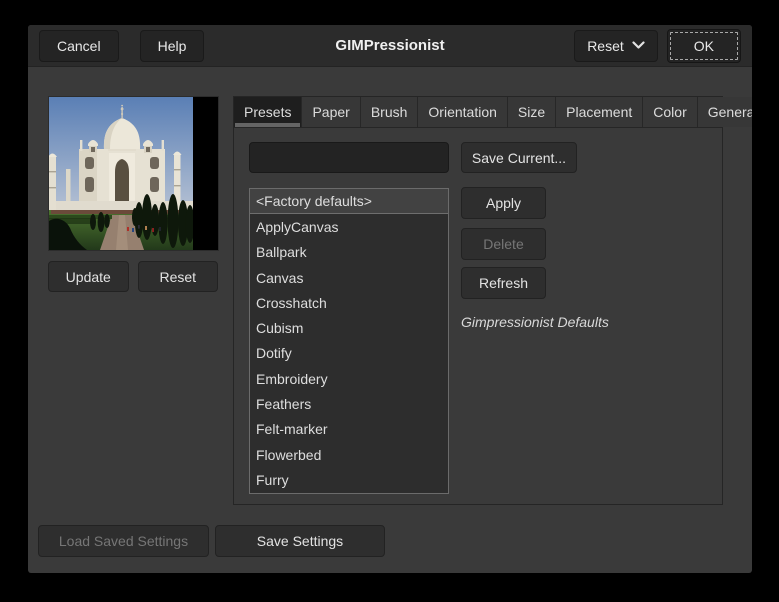  I want to click on tab-general: General, so click(724, 112).